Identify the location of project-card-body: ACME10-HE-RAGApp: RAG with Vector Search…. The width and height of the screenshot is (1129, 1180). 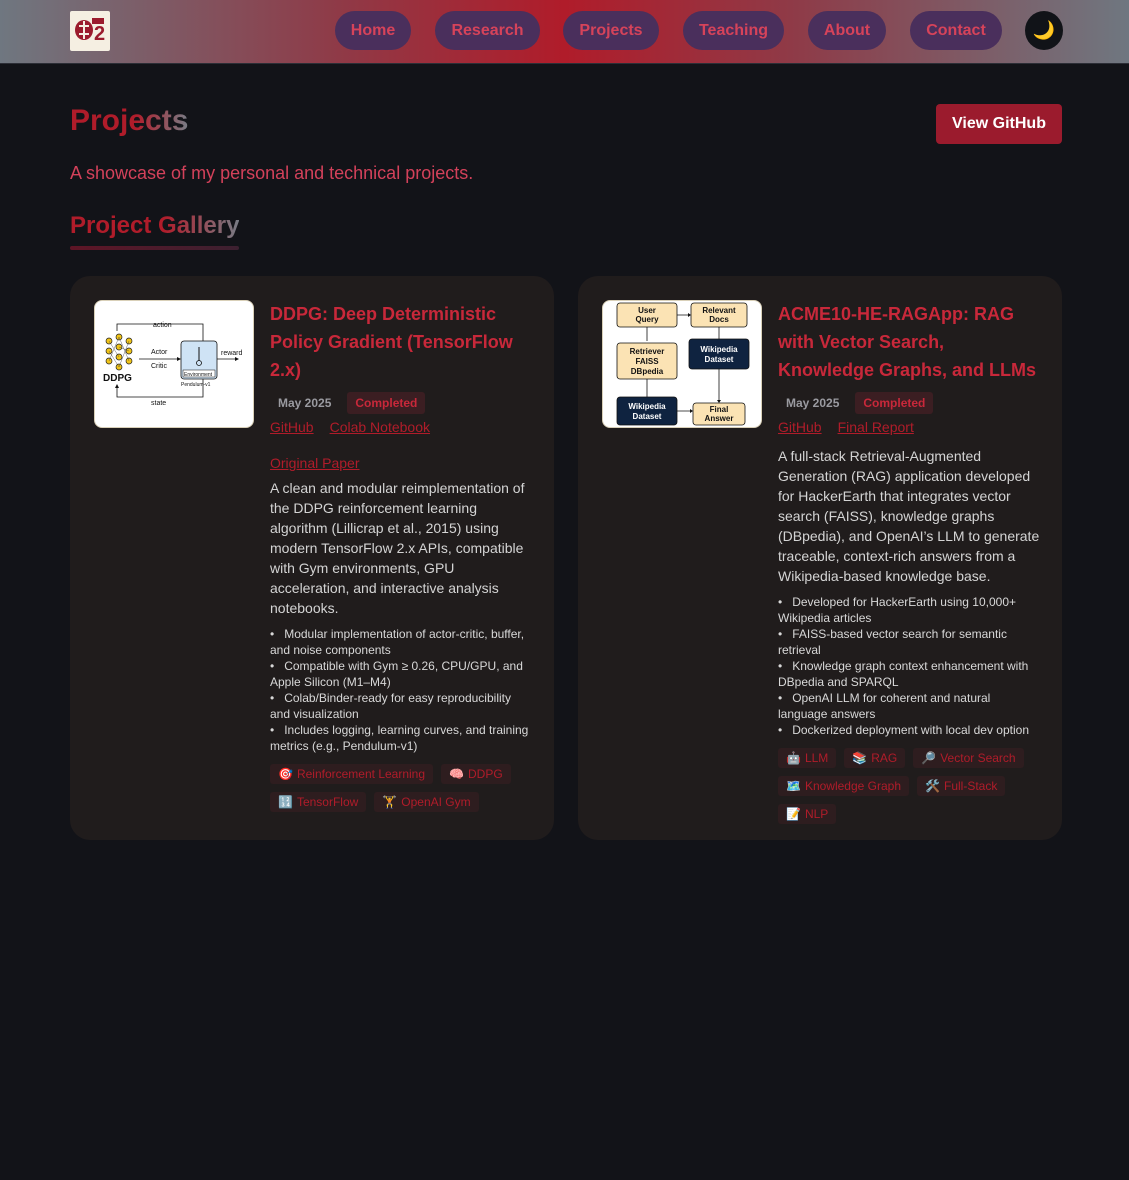
(909, 562).